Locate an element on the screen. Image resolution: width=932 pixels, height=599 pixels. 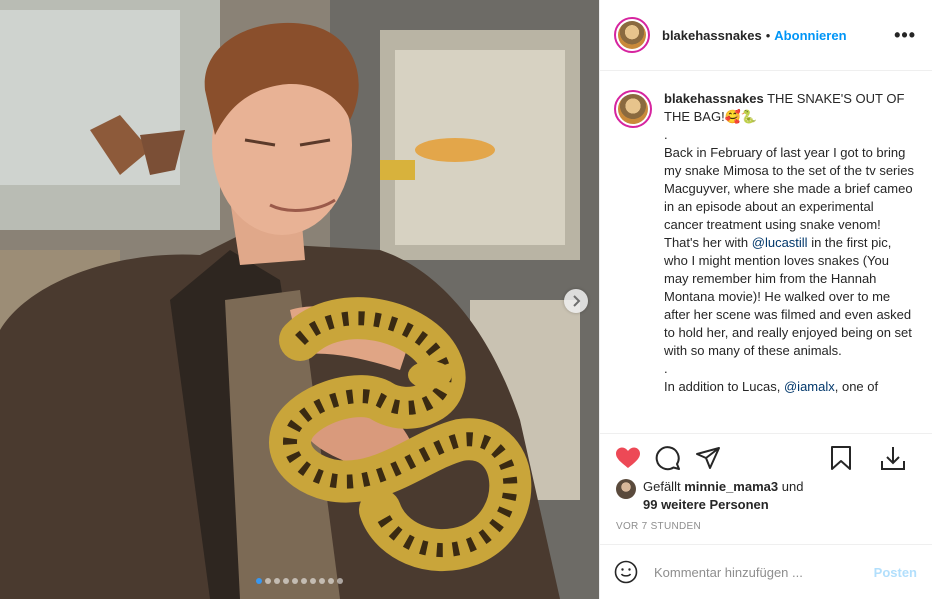
follow-button: Abonnieren is located at coordinates (810, 35).